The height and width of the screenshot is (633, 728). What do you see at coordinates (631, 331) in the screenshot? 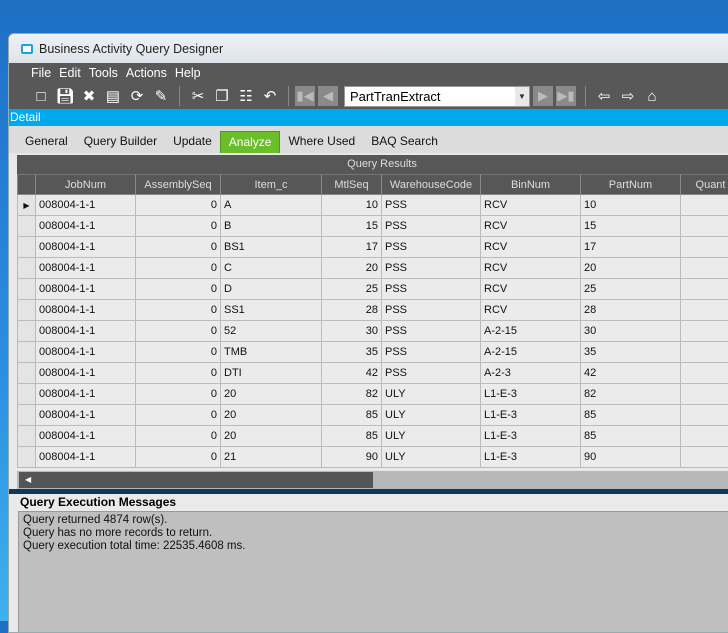
I see `table-cell: 30` at bounding box center [631, 331].